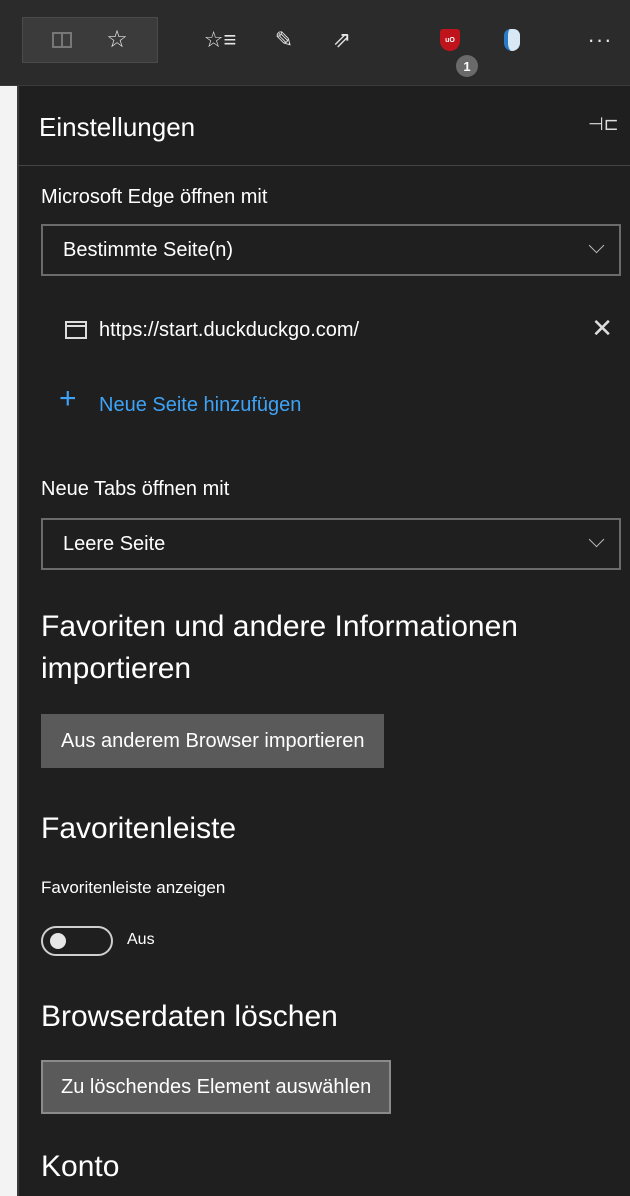 The image size is (630, 1196). Describe the element at coordinates (602, 328) in the screenshot. I see `close-icon: ✕` at that location.